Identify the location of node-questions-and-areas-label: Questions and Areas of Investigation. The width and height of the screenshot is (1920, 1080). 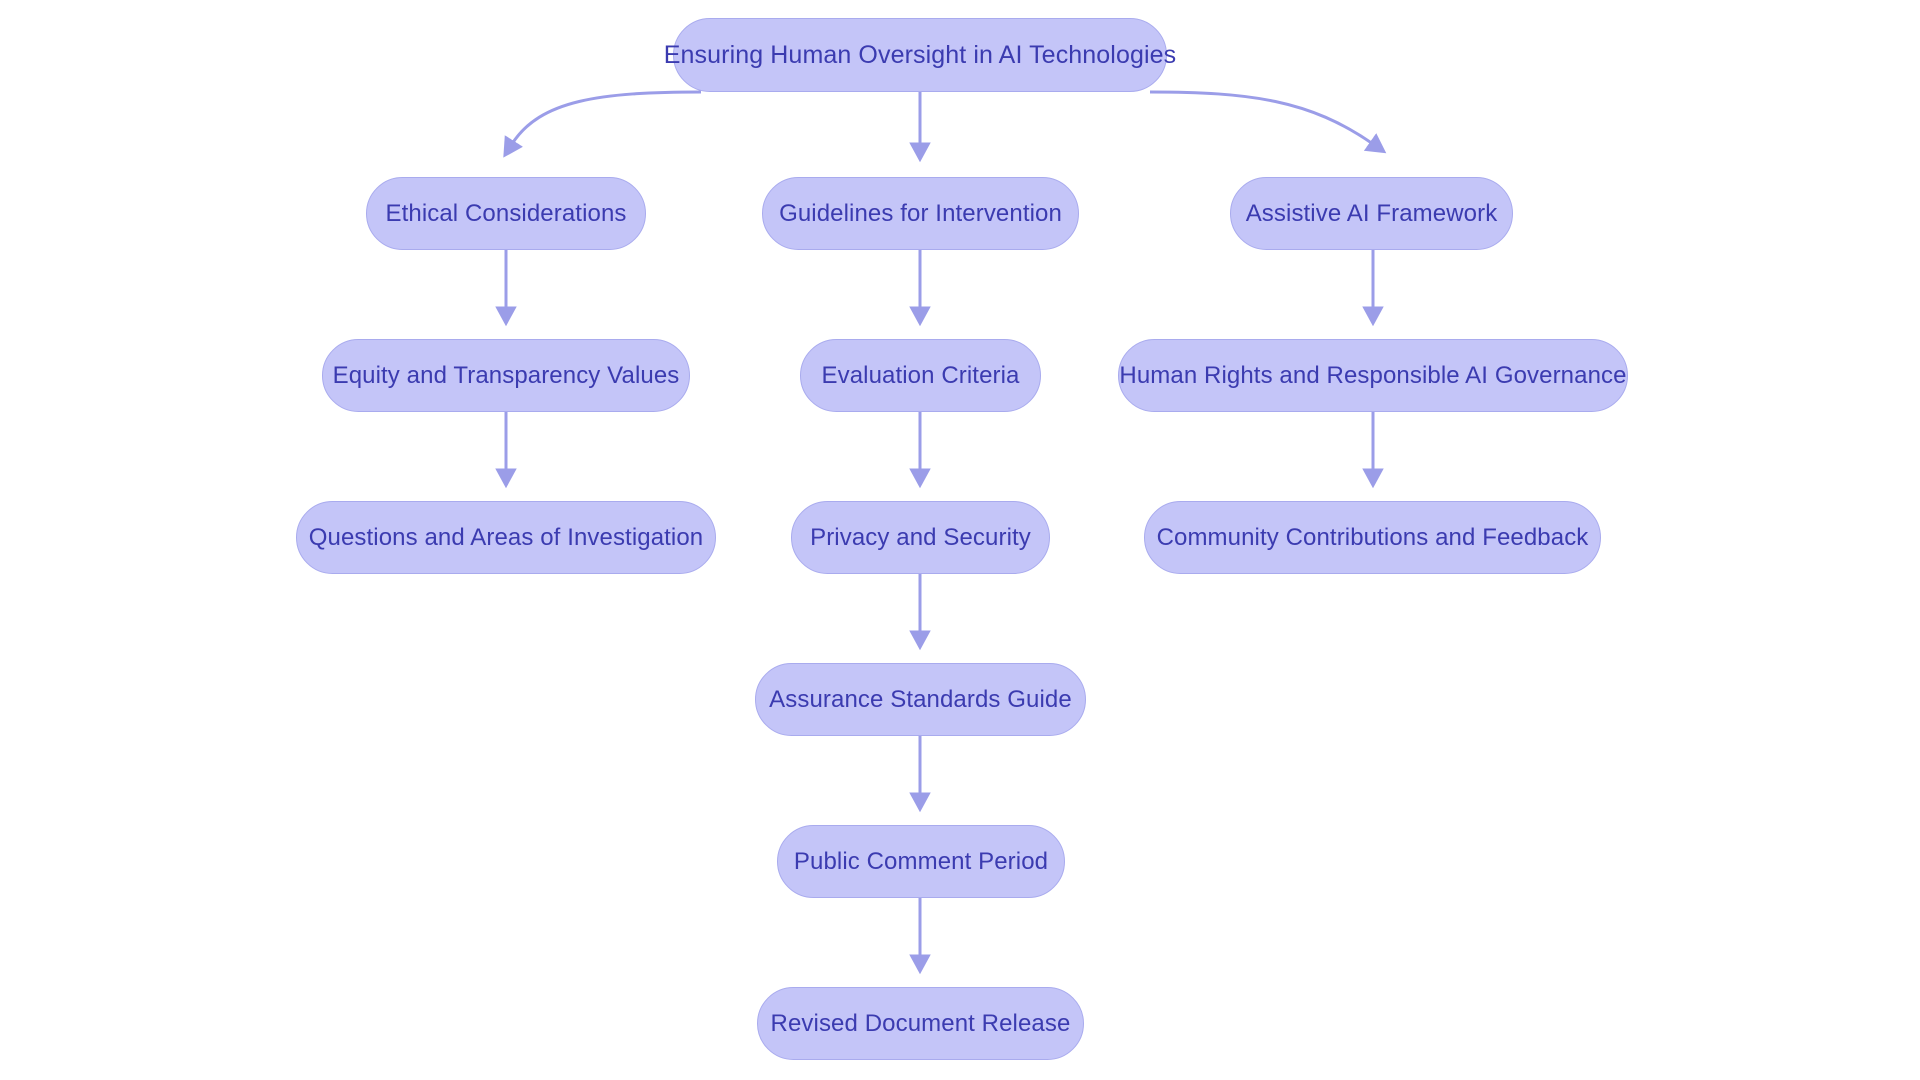
(506, 537).